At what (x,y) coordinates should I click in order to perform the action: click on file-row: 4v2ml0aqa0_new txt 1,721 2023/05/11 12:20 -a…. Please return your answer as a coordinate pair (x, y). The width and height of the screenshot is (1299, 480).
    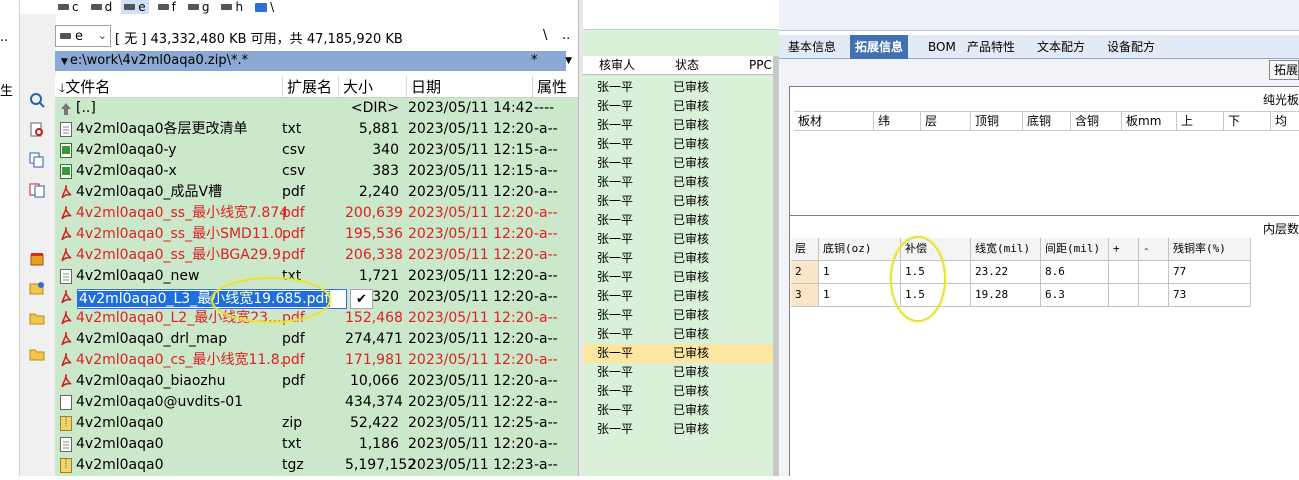
    Looking at the image, I should click on (316, 276).